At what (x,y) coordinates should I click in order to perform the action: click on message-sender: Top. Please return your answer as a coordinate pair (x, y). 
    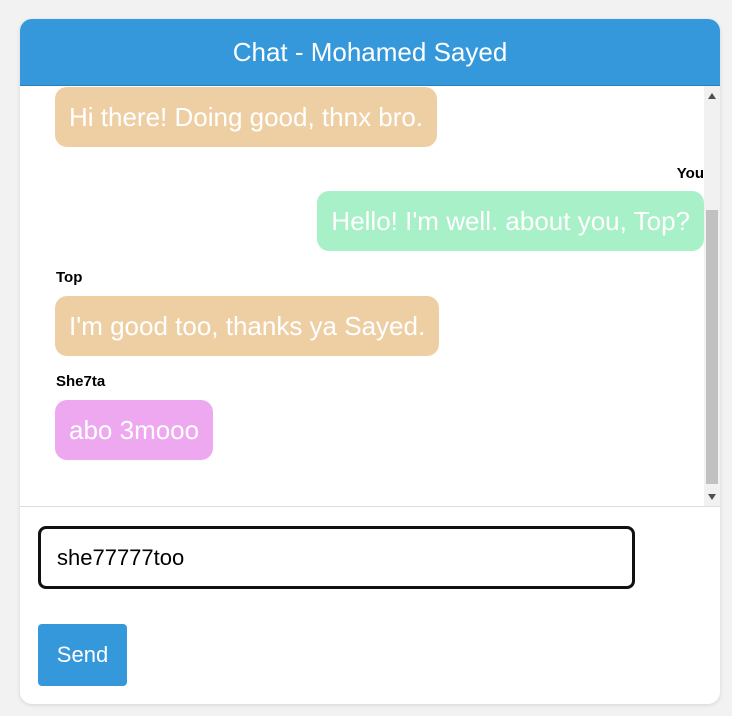
    Looking at the image, I should click on (69, 277).